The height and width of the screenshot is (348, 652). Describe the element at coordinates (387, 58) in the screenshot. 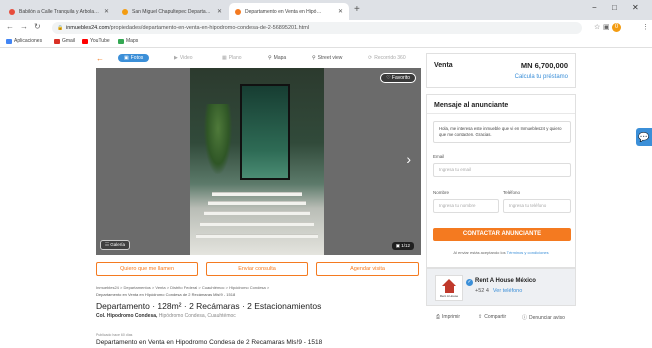

I see `tab-recorrido-360: ⟳ Recorrido 360` at that location.